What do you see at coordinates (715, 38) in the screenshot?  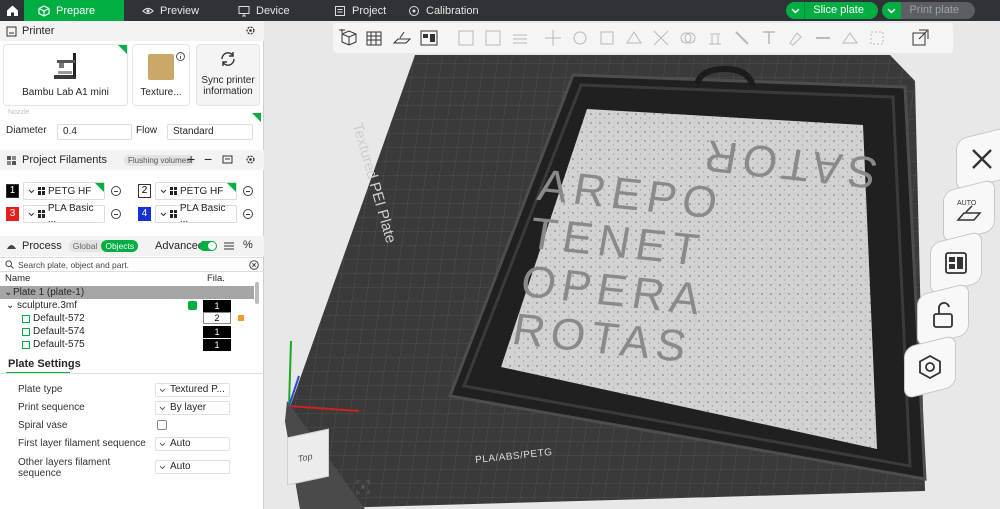 I see `support-paint-button` at bounding box center [715, 38].